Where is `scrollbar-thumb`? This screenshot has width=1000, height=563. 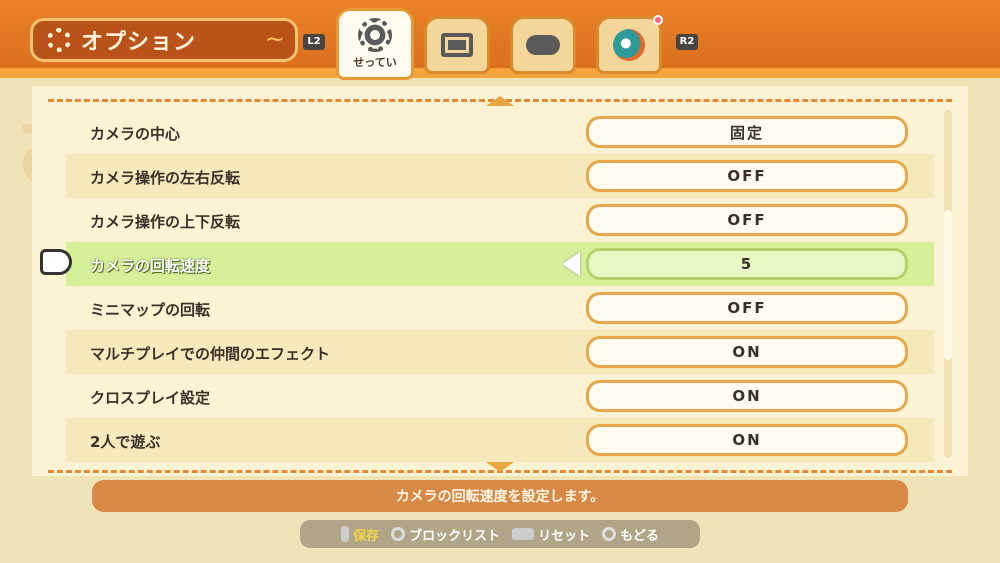 scrollbar-thumb is located at coordinates (948, 285).